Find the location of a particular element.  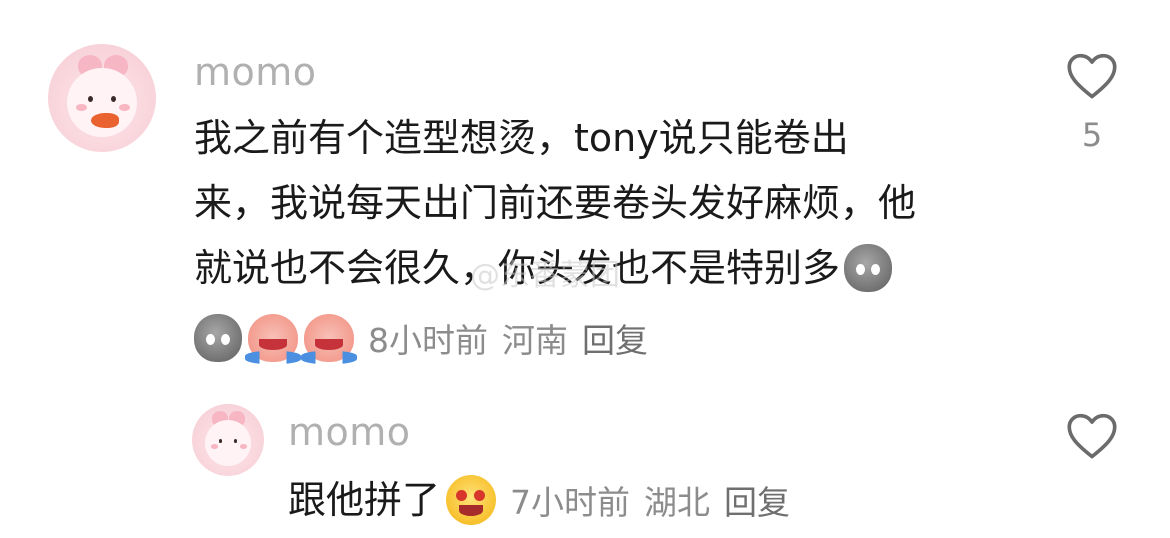

comment-body-meta: 跟他拼了 7小时前 湖北 回复 is located at coordinates (546, 500).